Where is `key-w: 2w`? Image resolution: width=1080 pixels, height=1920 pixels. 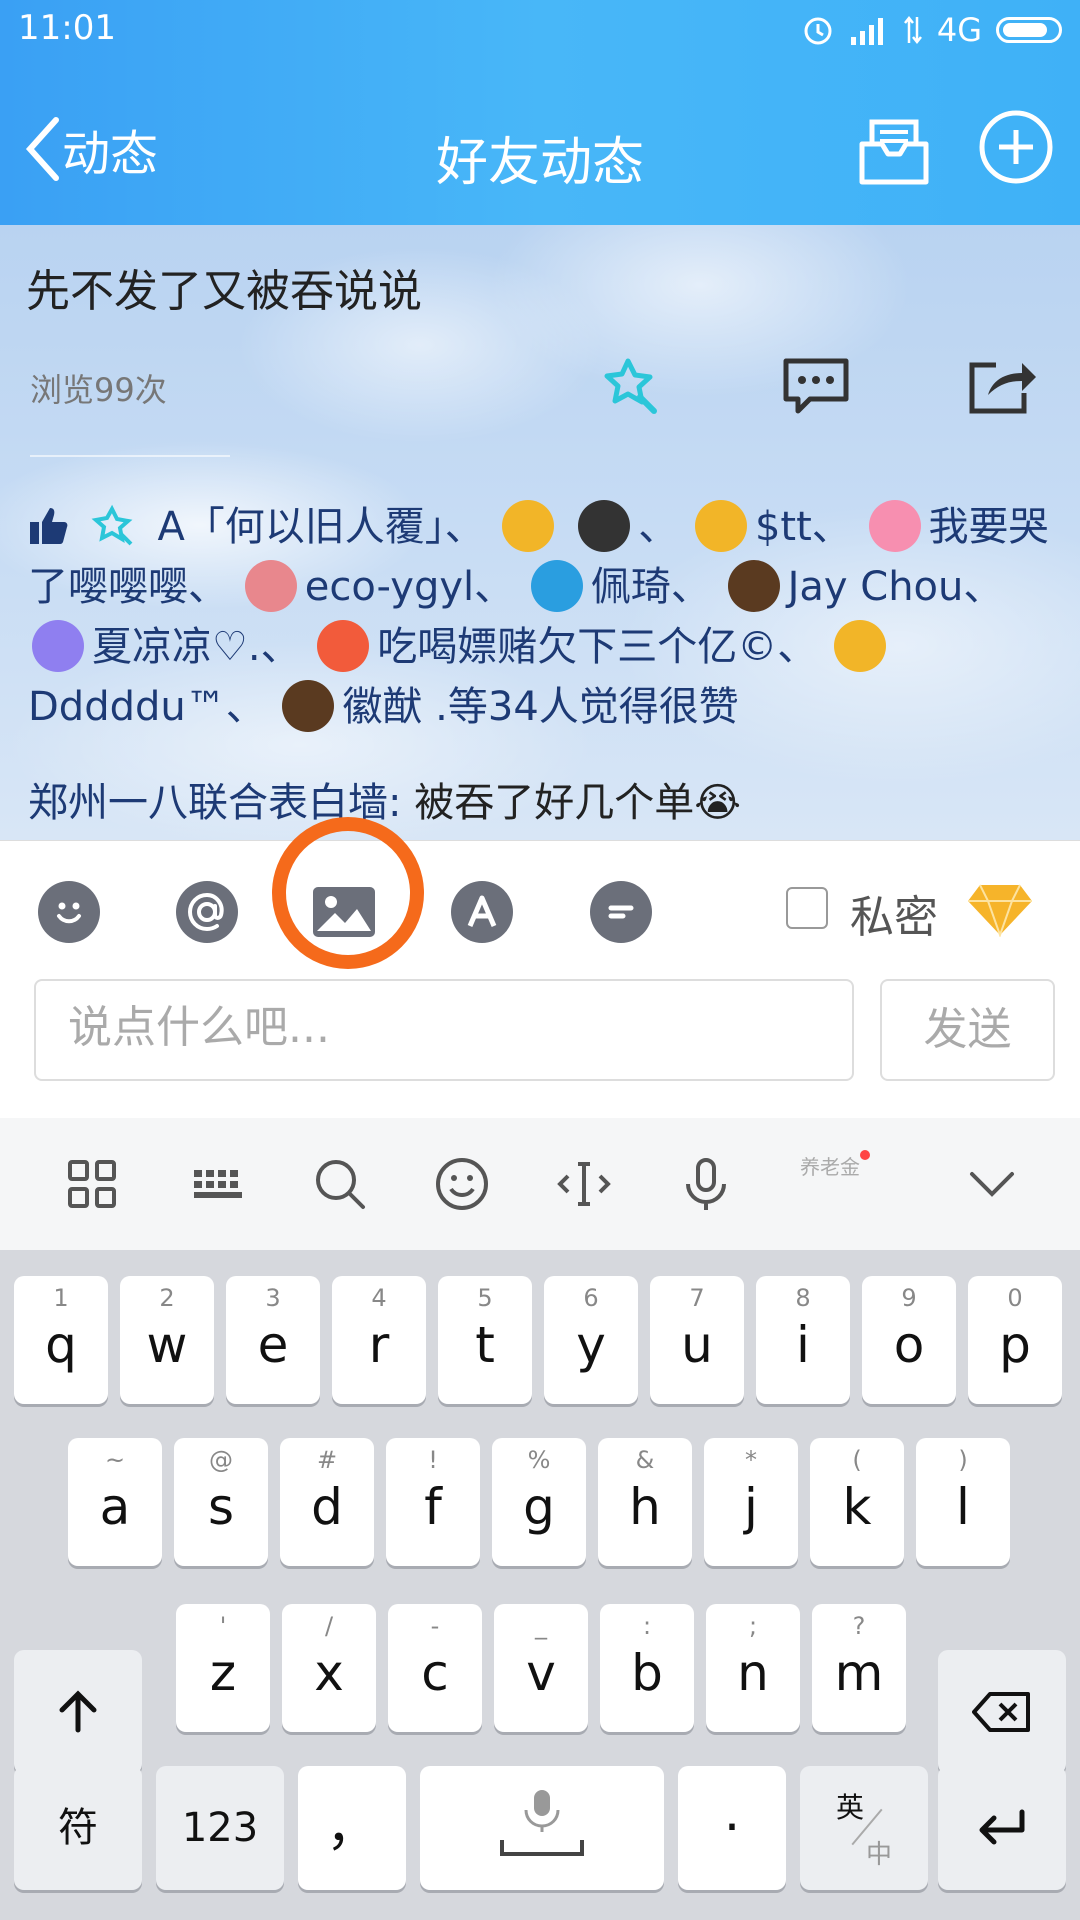 key-w: 2w is located at coordinates (167, 1340).